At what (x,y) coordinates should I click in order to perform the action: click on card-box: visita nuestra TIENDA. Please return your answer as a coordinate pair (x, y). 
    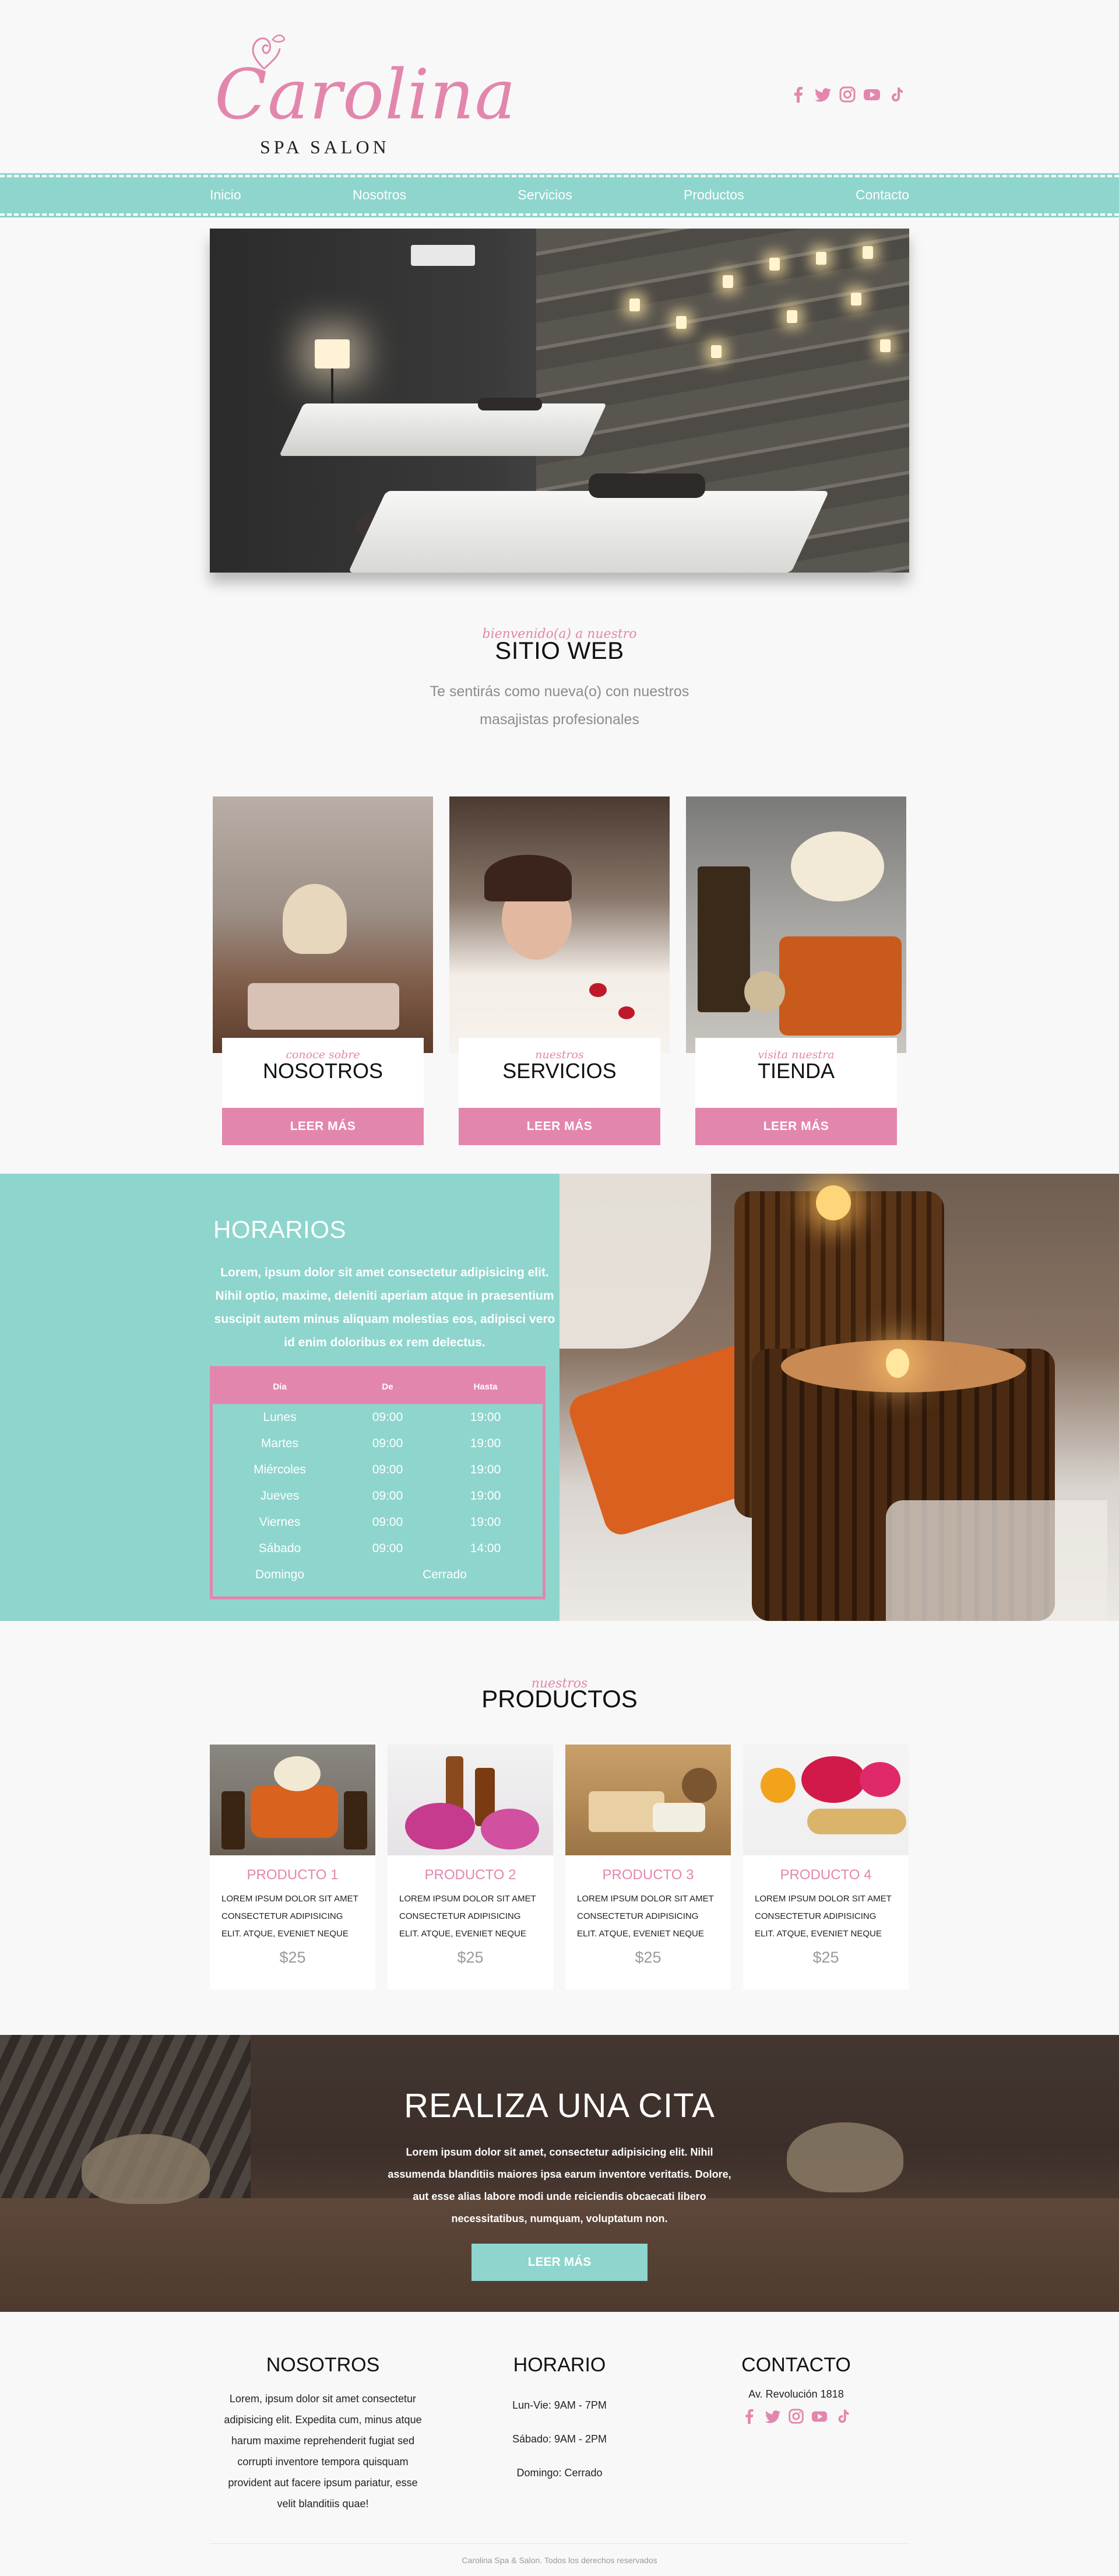
    Looking at the image, I should click on (796, 1073).